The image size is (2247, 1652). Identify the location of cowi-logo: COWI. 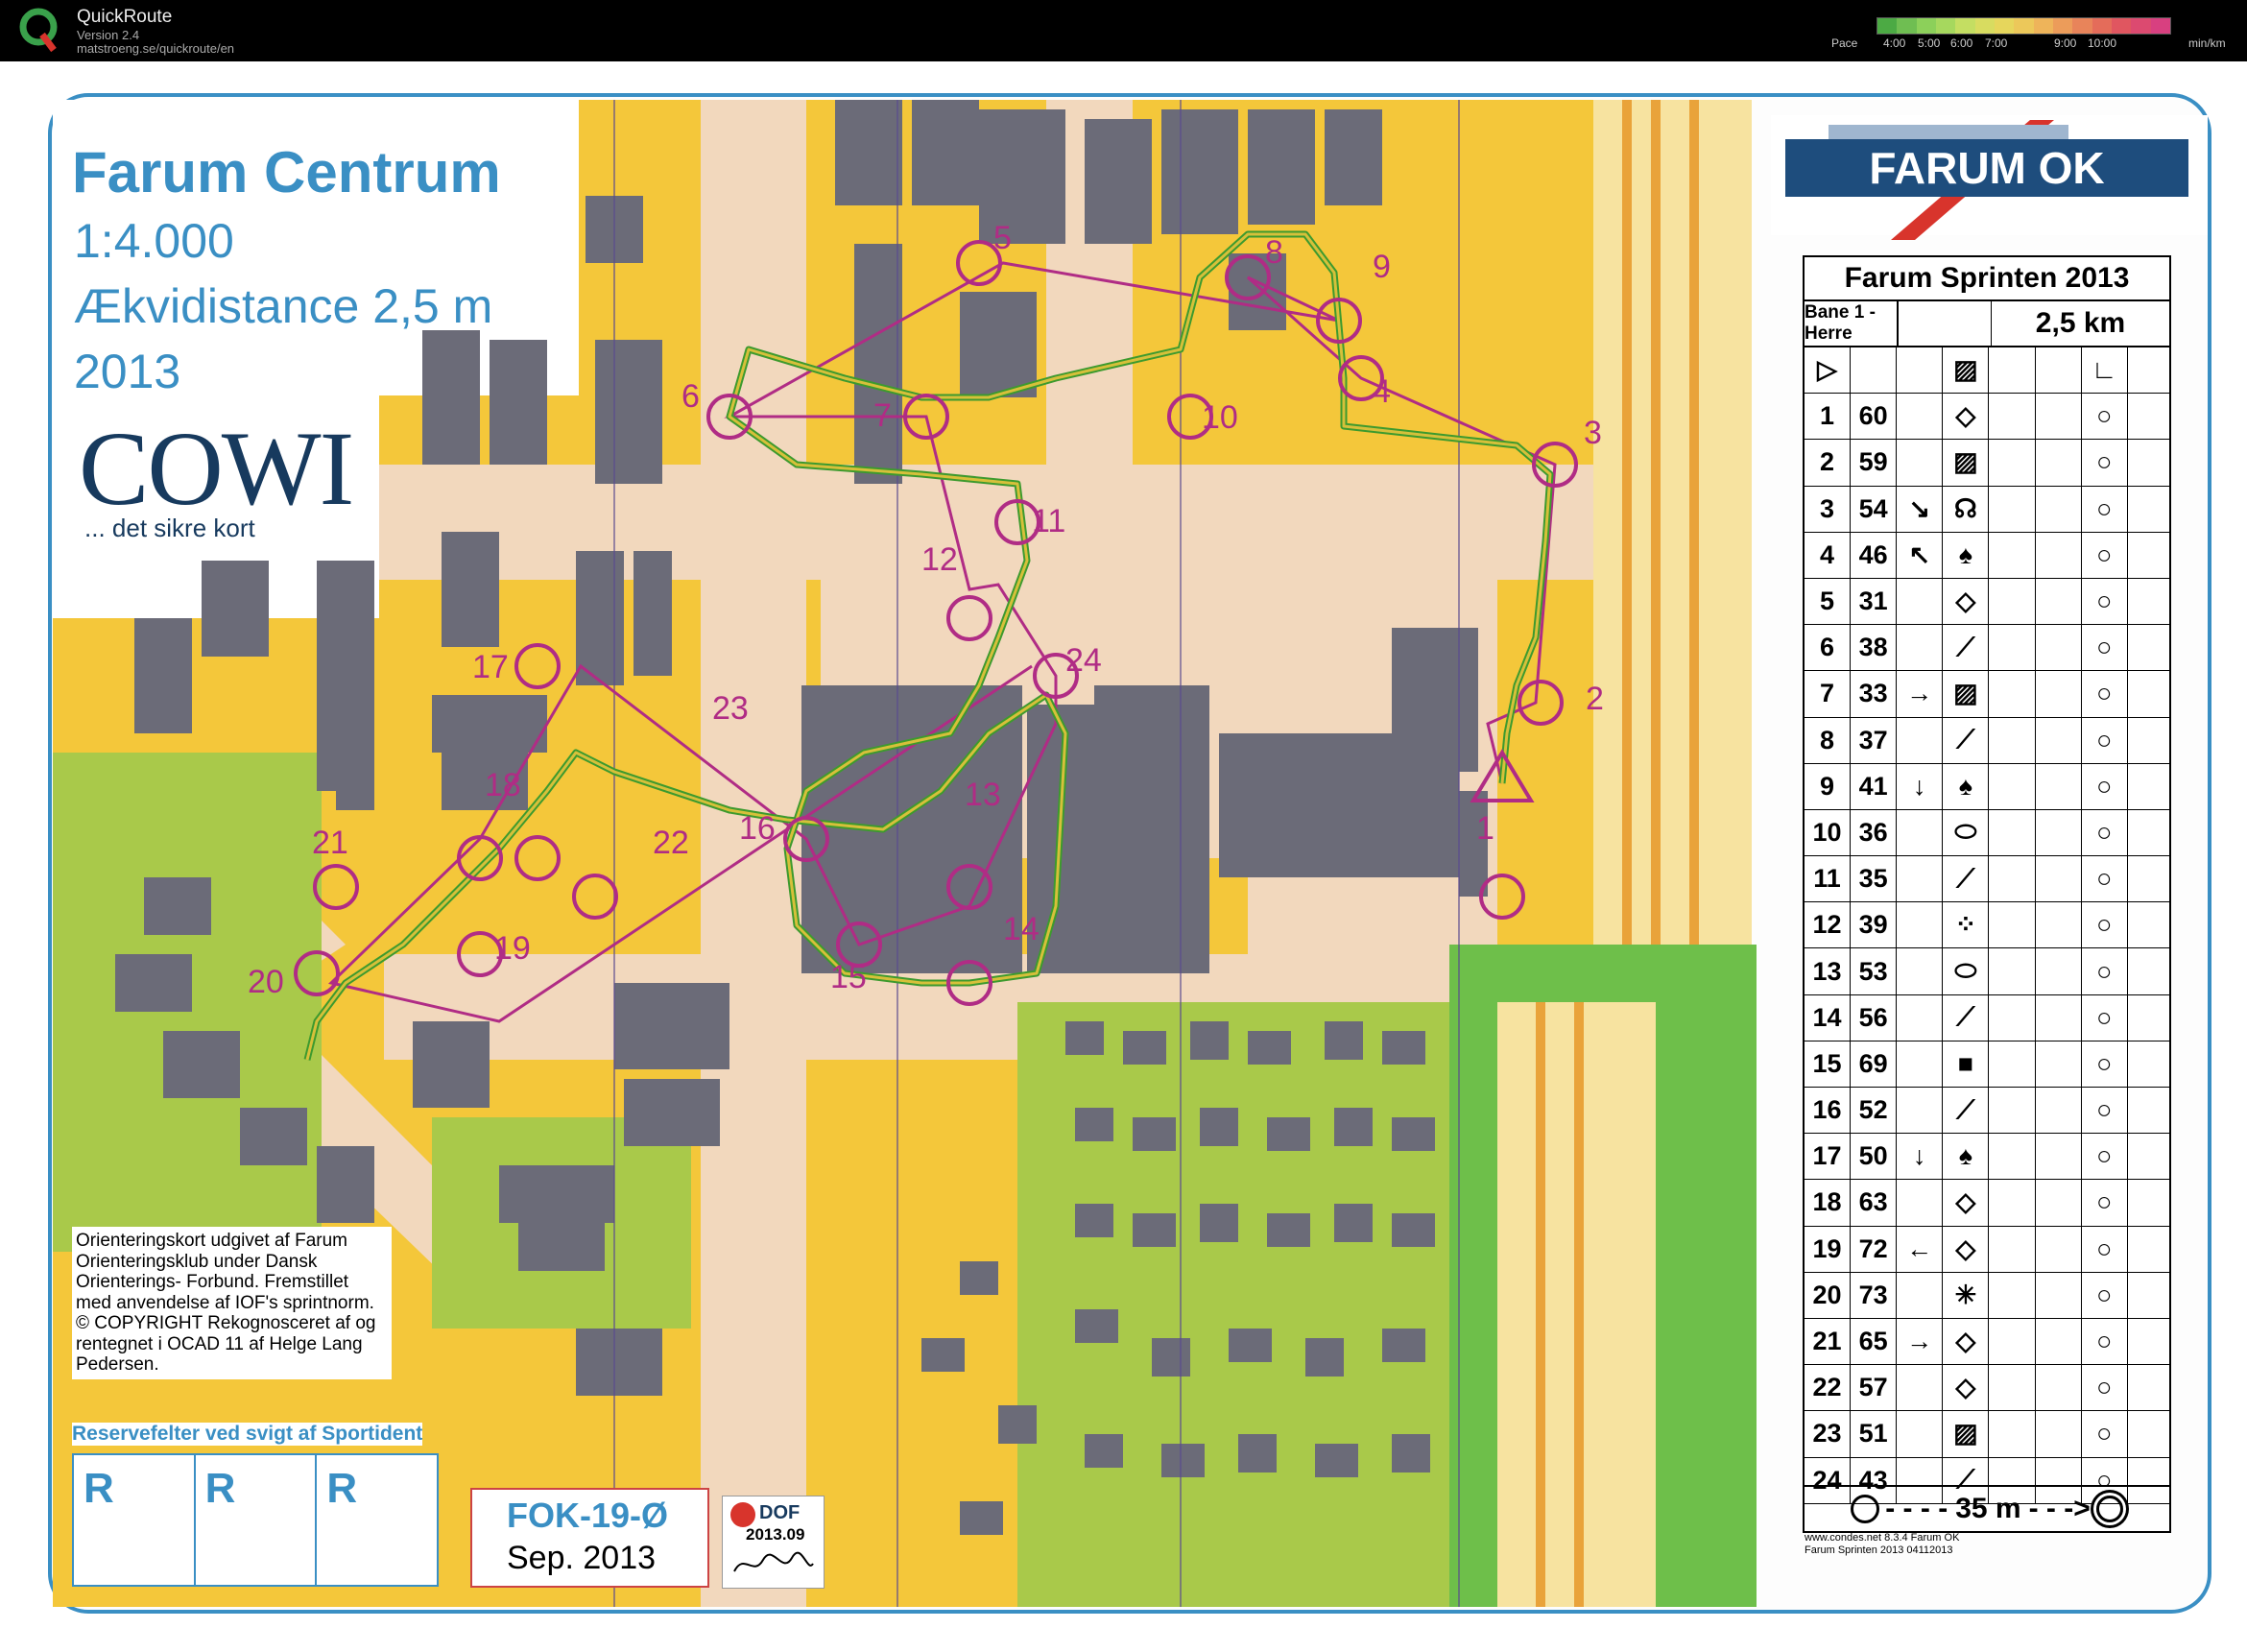
(216, 468).